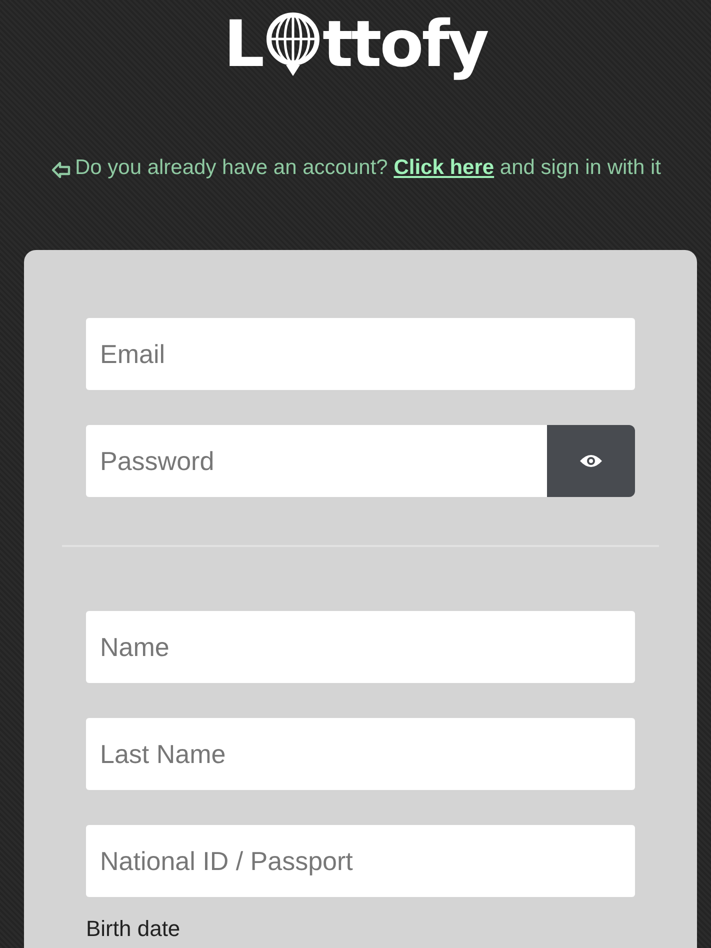  What do you see at coordinates (360, 647) in the screenshot?
I see `input-field: Name` at bounding box center [360, 647].